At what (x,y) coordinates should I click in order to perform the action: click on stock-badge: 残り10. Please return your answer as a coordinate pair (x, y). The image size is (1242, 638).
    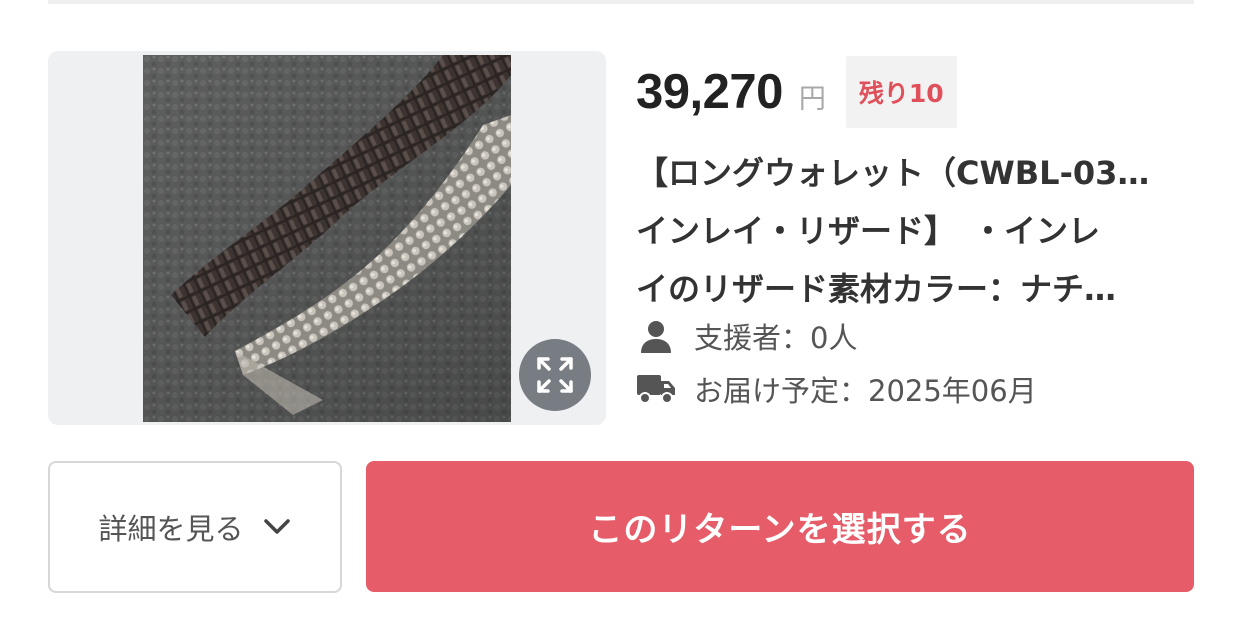
    Looking at the image, I should click on (901, 92).